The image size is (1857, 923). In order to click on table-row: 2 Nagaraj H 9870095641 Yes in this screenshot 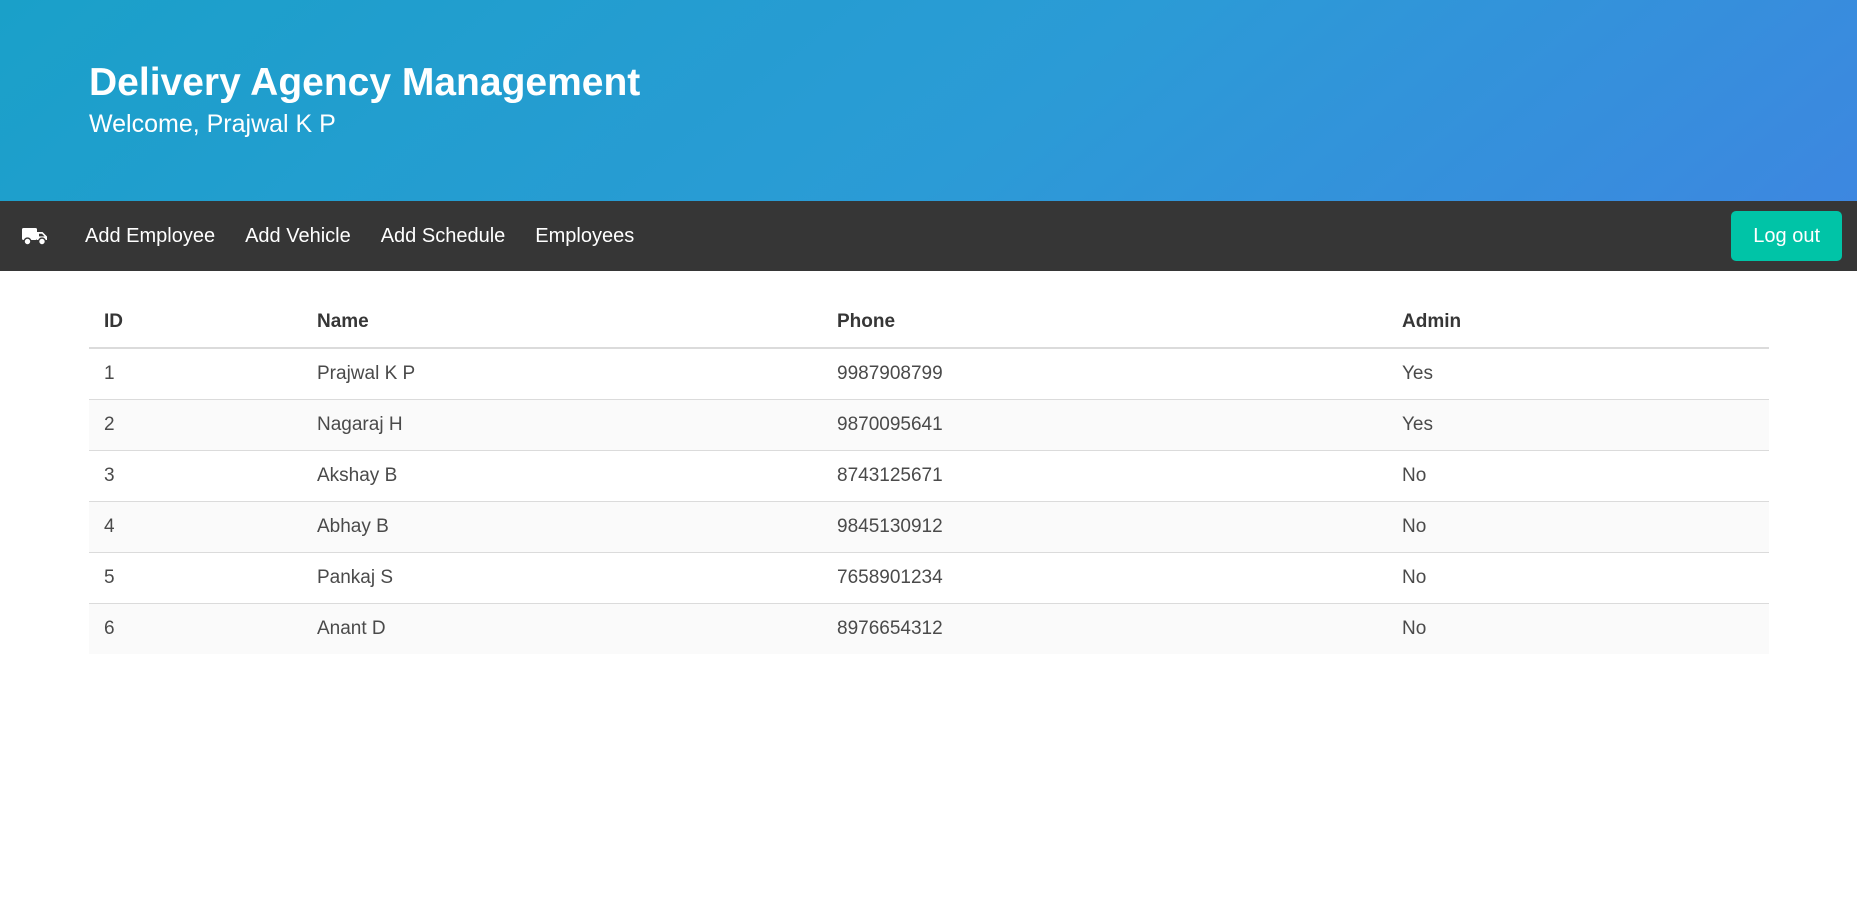, I will do `click(929, 425)`.